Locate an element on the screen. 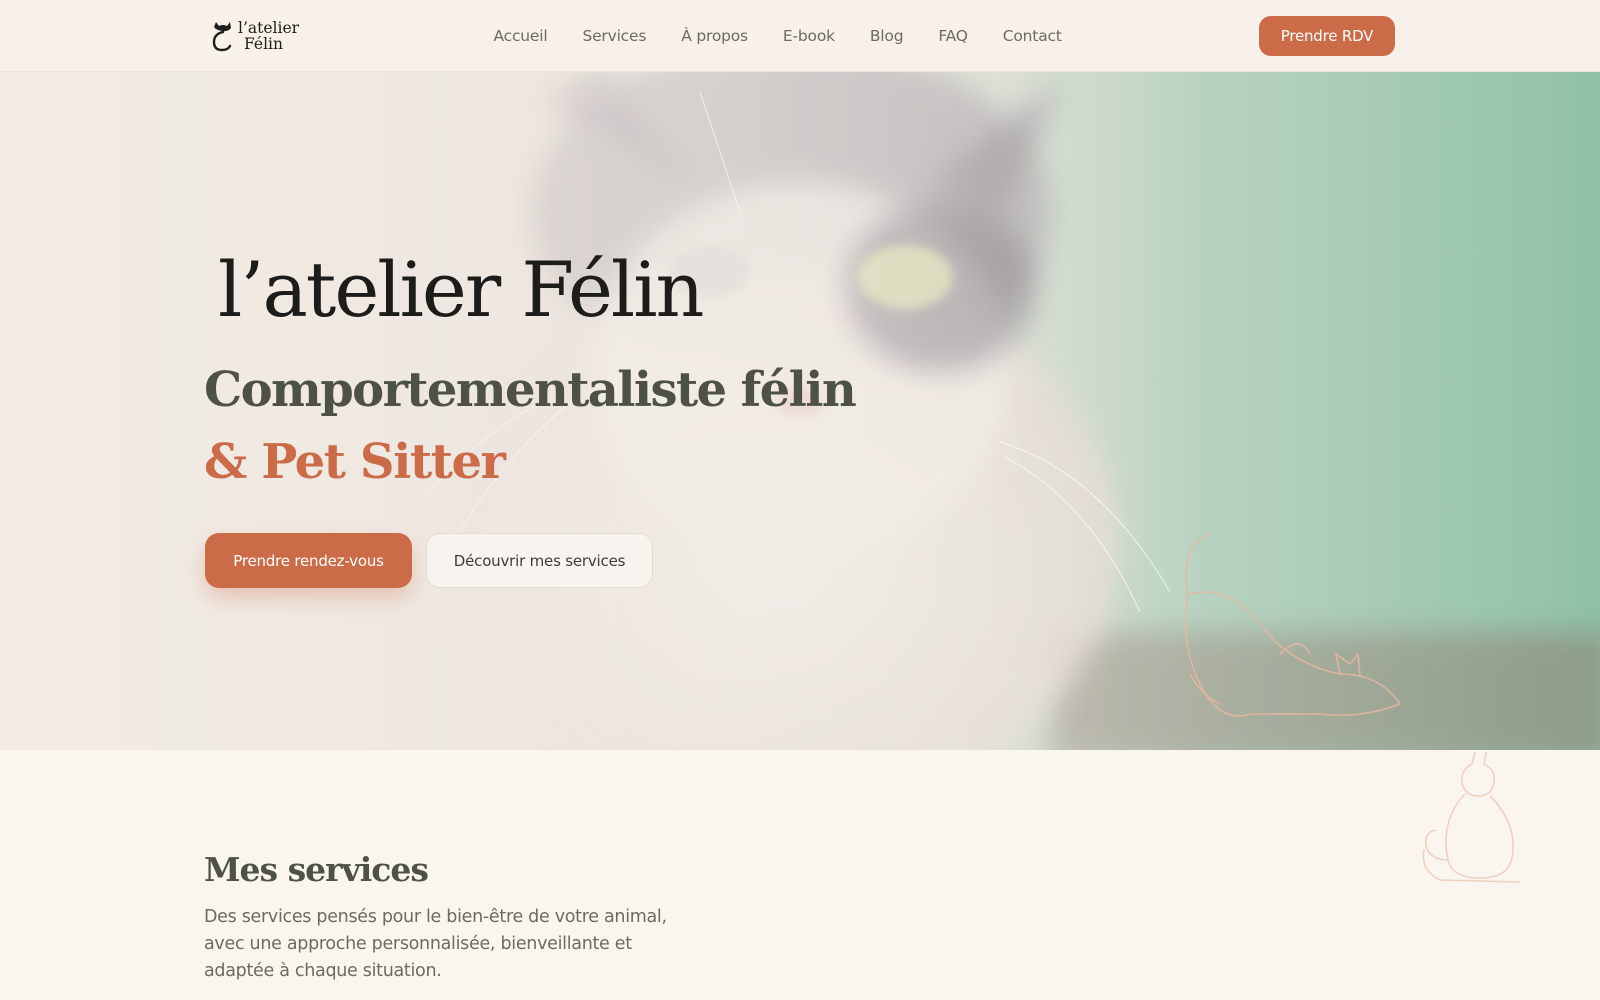  nav-item-faq: FAQ is located at coordinates (953, 36).